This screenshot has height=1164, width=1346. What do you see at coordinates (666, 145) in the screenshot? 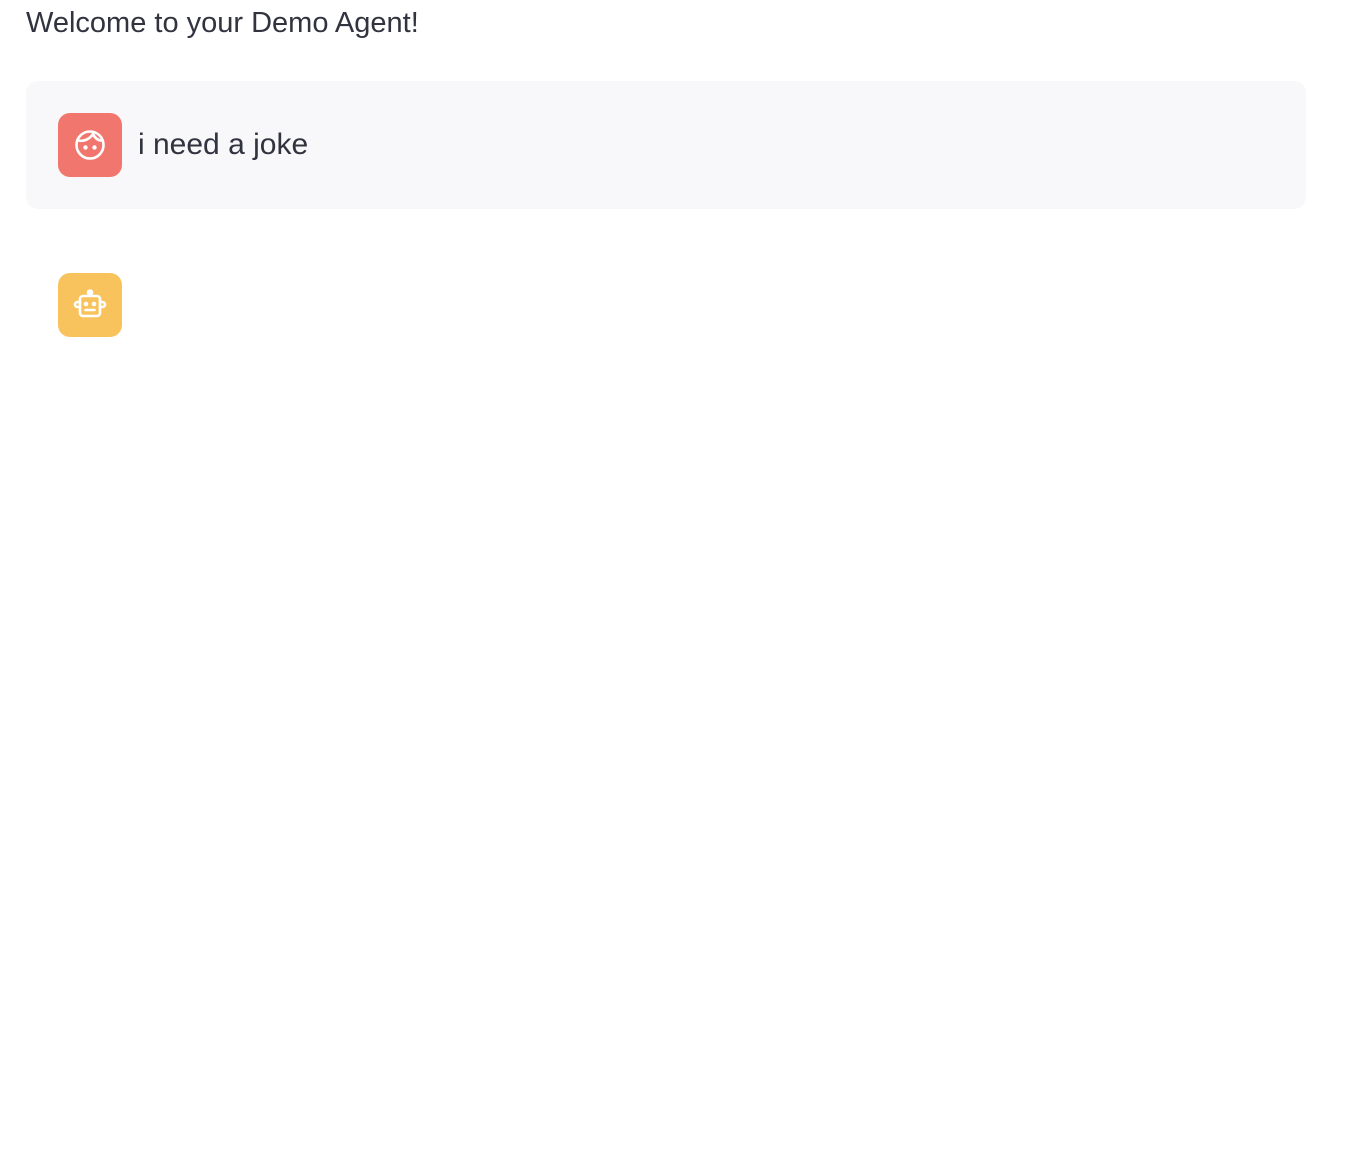
I see `chat-message-user: i need a joke` at bounding box center [666, 145].